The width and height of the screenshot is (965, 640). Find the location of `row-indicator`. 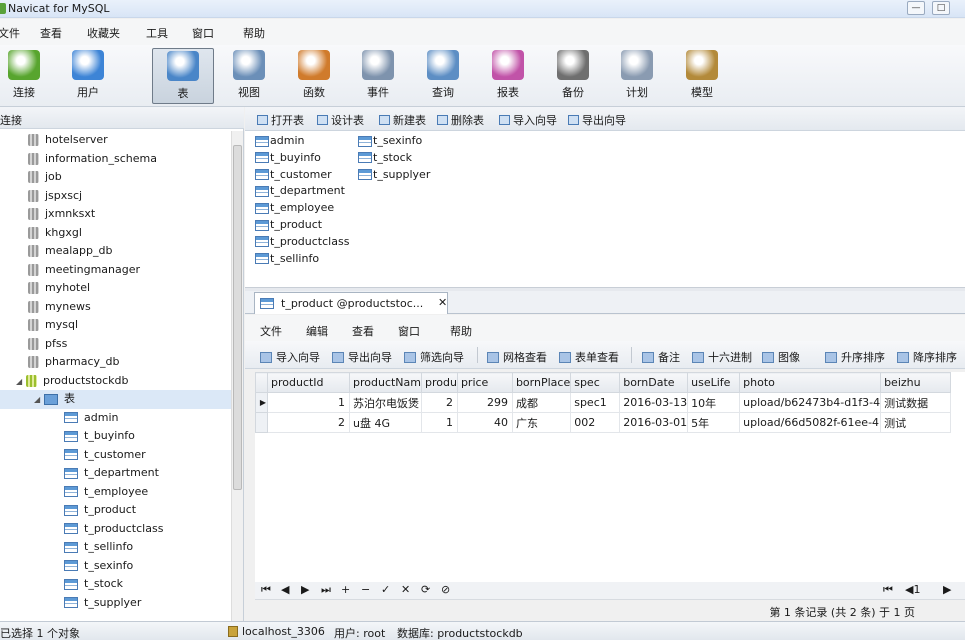

row-indicator is located at coordinates (261, 422).